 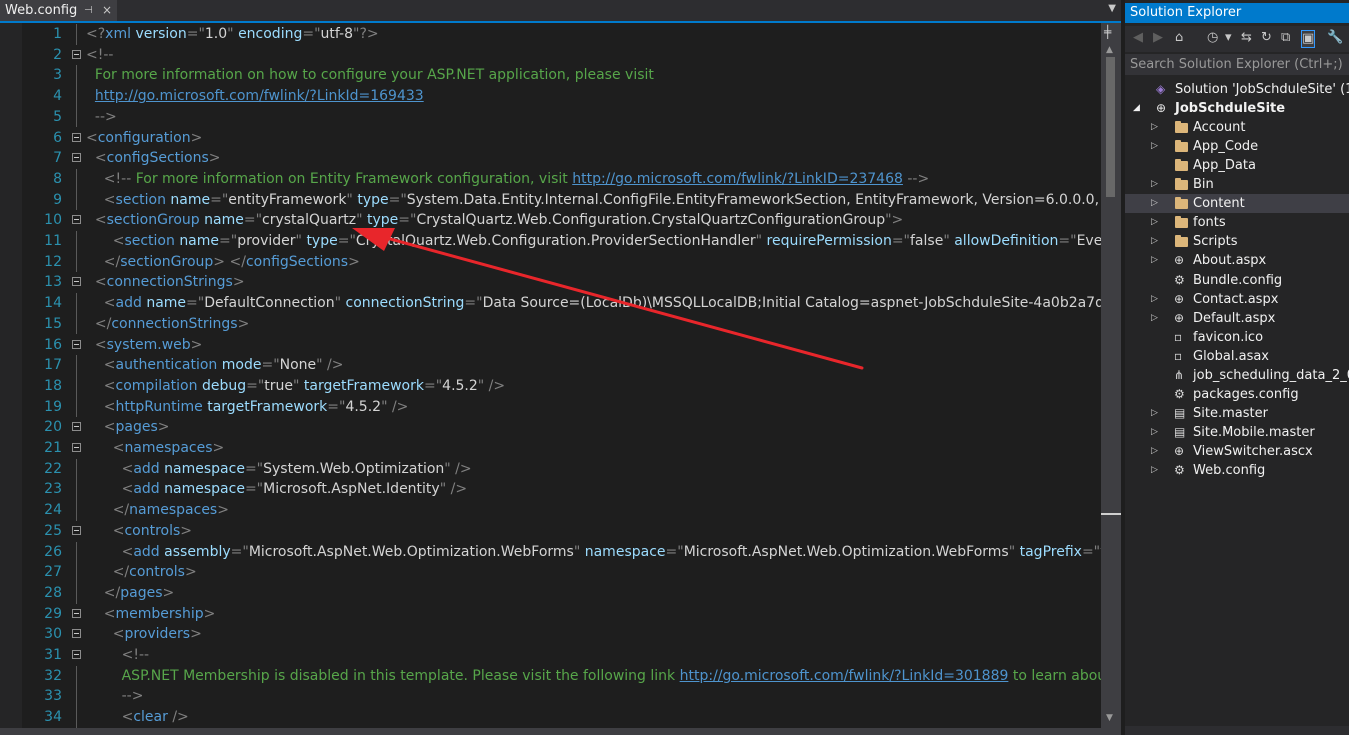 I want to click on sync-icon: ⇆, so click(x=1246, y=38).